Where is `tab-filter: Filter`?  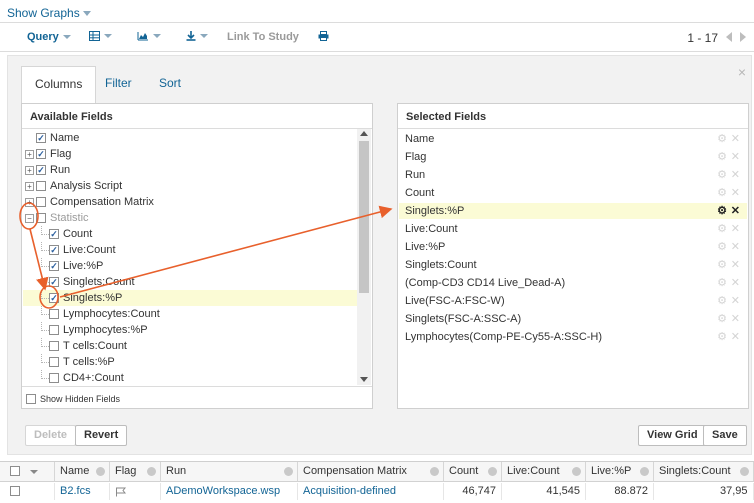
tab-filter: Filter is located at coordinates (118, 84).